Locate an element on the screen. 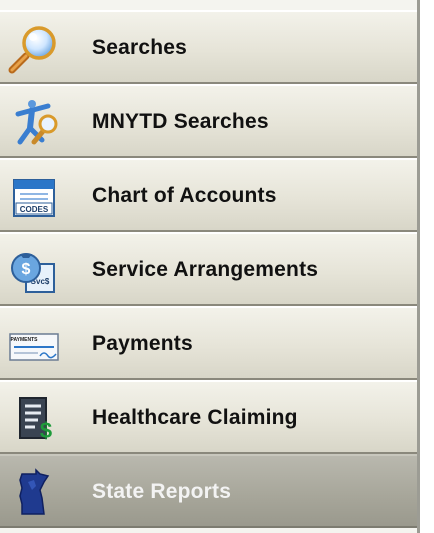  sidebar-item-label: Chart of Accounts is located at coordinates (184, 195).